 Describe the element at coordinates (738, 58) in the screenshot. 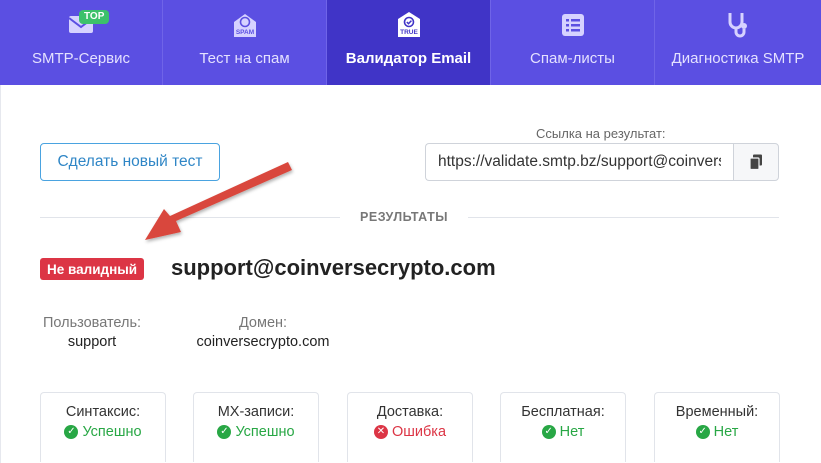

I see `tab-label: Диагностика SMTP` at that location.